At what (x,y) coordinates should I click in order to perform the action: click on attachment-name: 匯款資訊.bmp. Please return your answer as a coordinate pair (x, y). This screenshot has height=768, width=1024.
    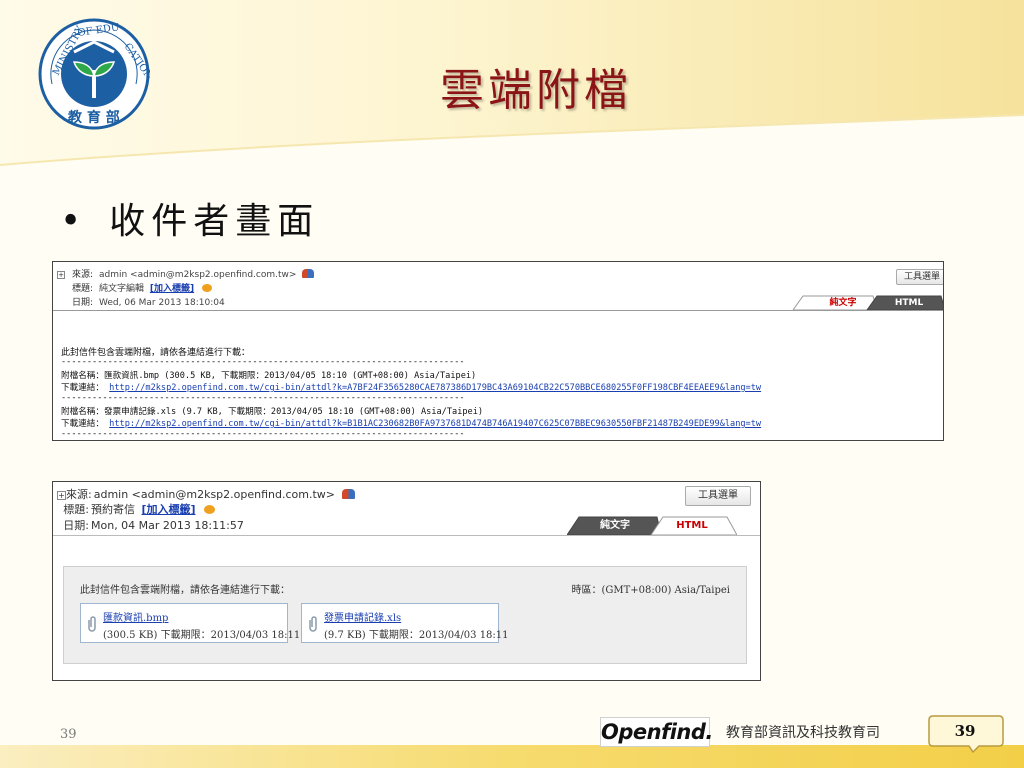
    Looking at the image, I should click on (135, 616).